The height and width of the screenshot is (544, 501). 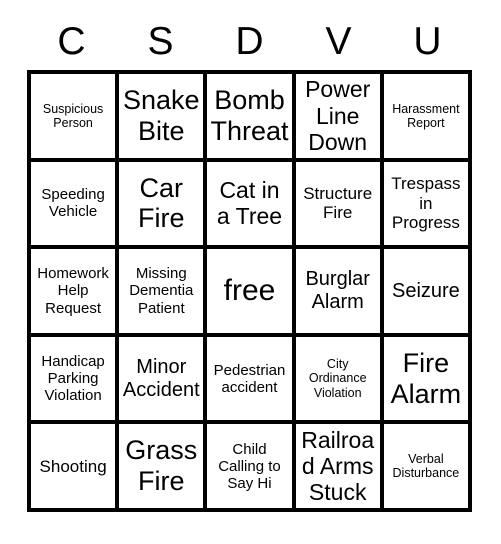 I want to click on bingo-cell-label: Power Line Down, so click(x=338, y=115).